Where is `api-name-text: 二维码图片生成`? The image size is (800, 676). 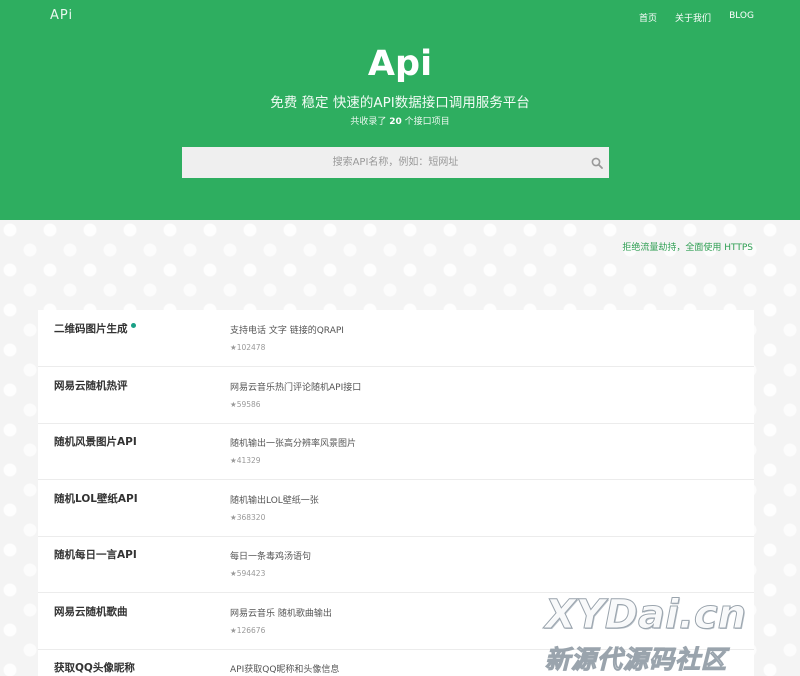 api-name-text: 二维码图片生成 is located at coordinates (91, 329).